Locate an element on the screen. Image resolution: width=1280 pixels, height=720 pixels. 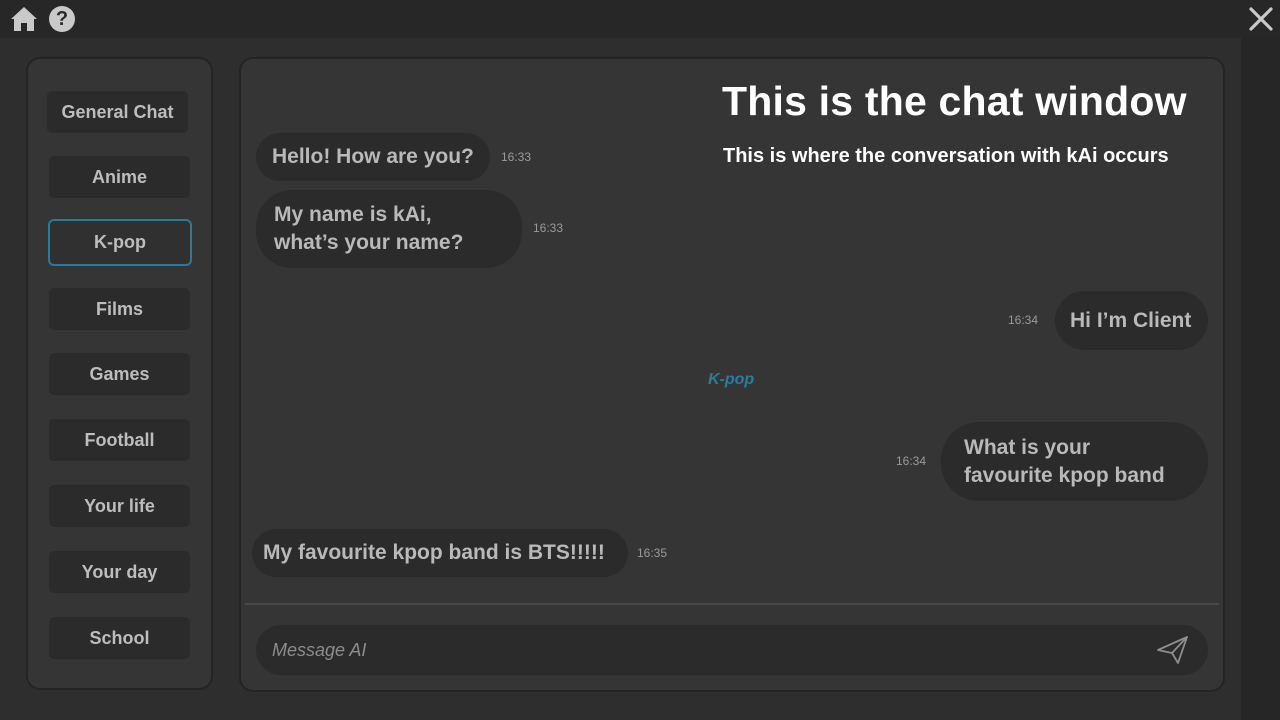
topic-films-button: Films is located at coordinates (119, 309).